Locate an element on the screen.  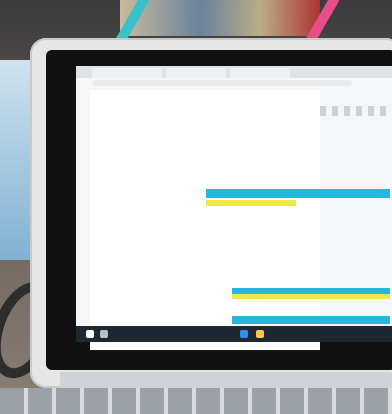
shelf-items is located at coordinates (220, 18).